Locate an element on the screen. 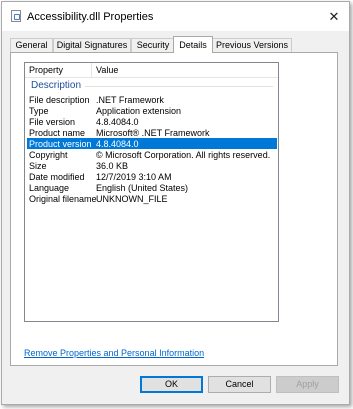 This screenshot has height=409, width=353. close-button: ✕ is located at coordinates (334, 16).